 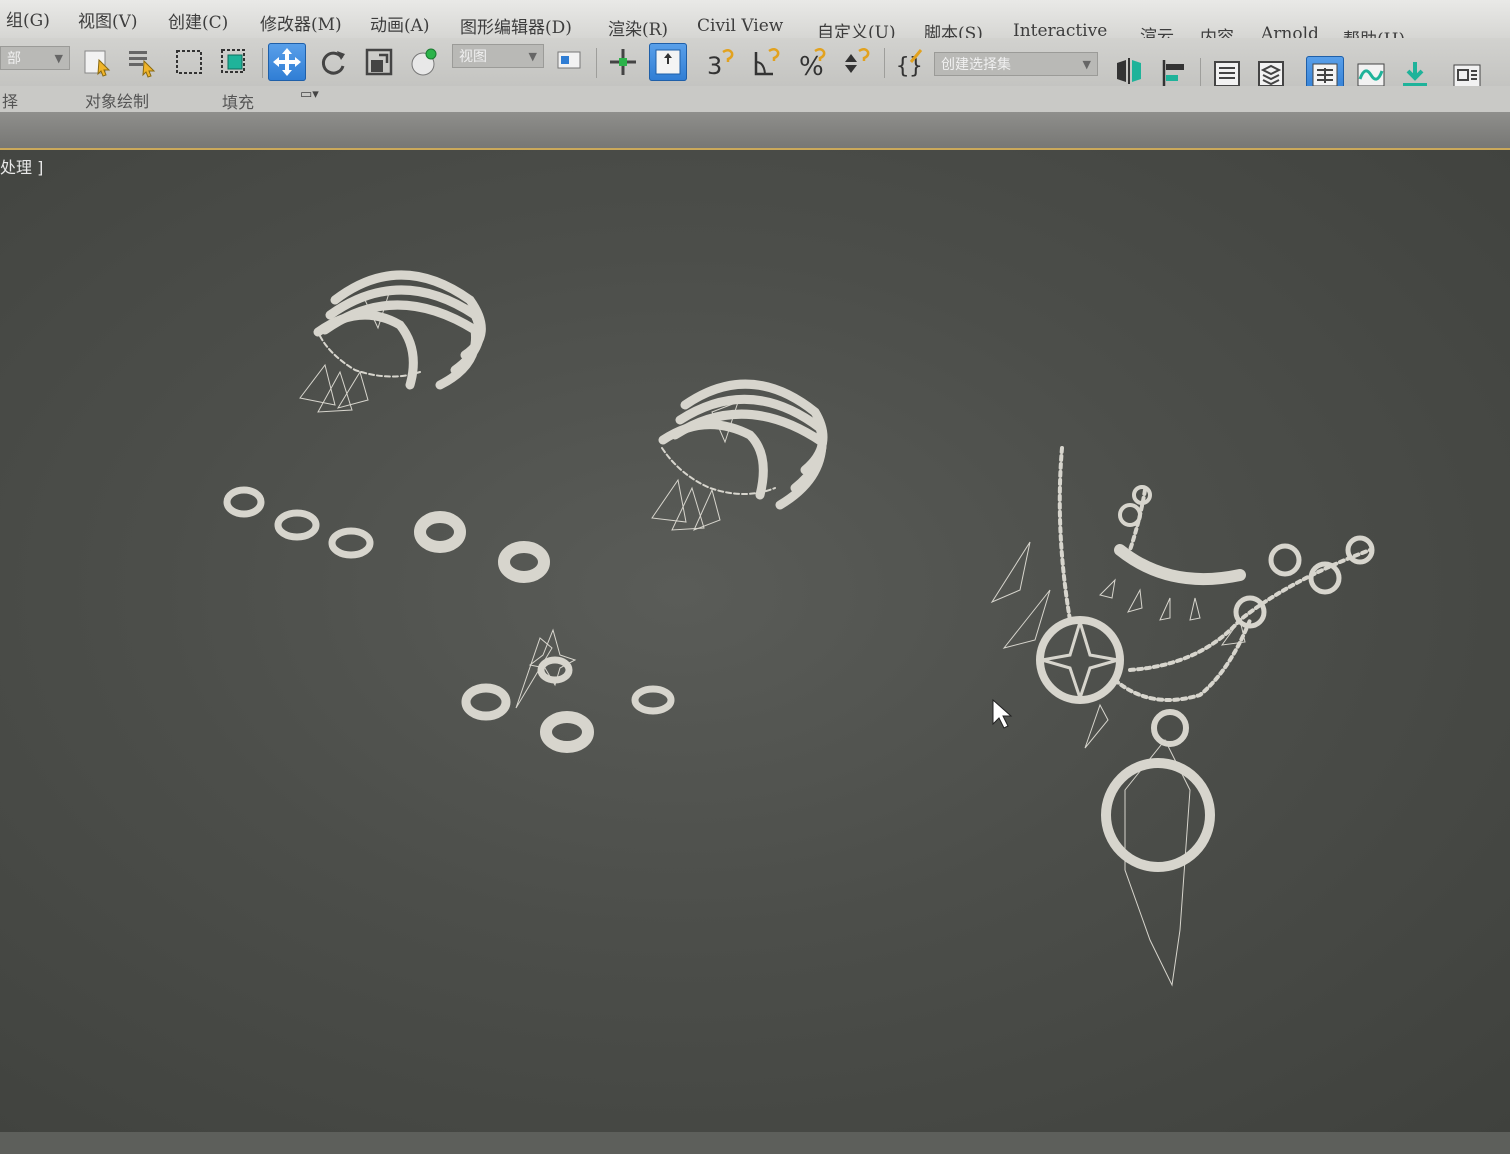 I want to click on select-object-button, so click(x=97, y=62).